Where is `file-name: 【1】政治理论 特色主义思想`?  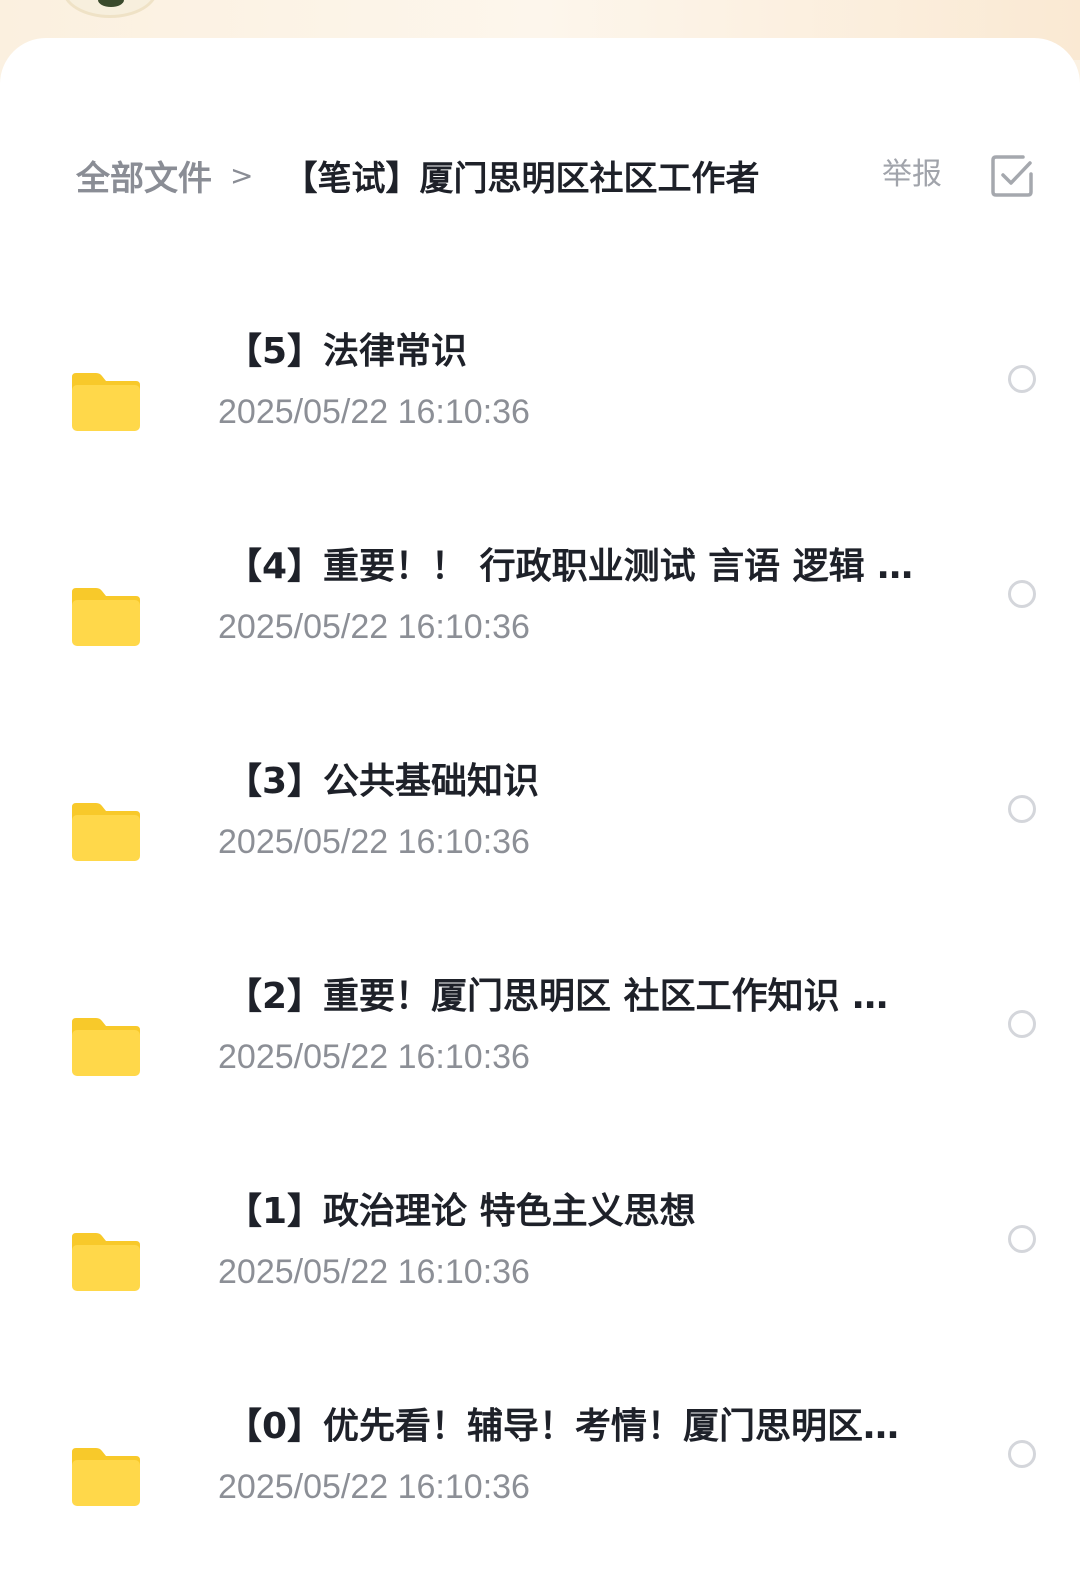
file-name: 【1】政治理论 特色主义思想 is located at coordinates (461, 1211).